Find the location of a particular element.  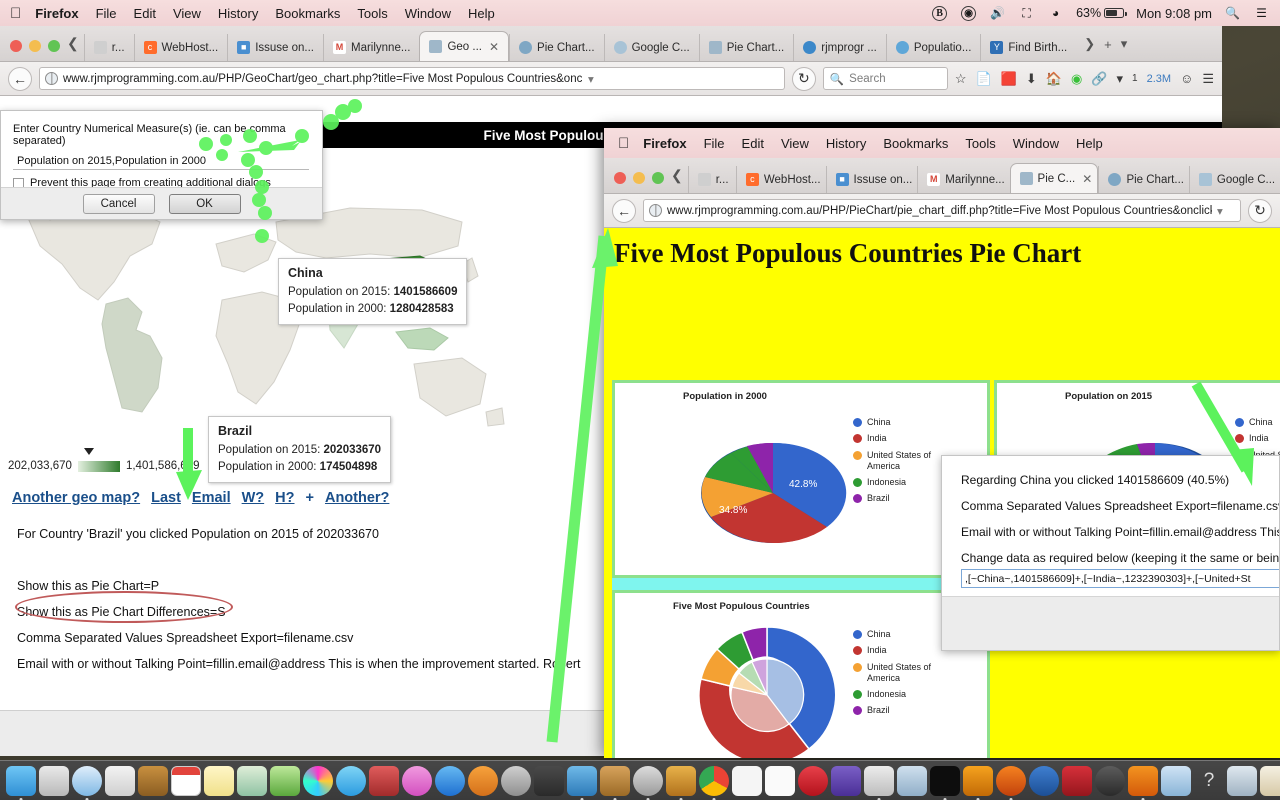

wifi-icon: ◕ is located at coordinates (1055, 13).